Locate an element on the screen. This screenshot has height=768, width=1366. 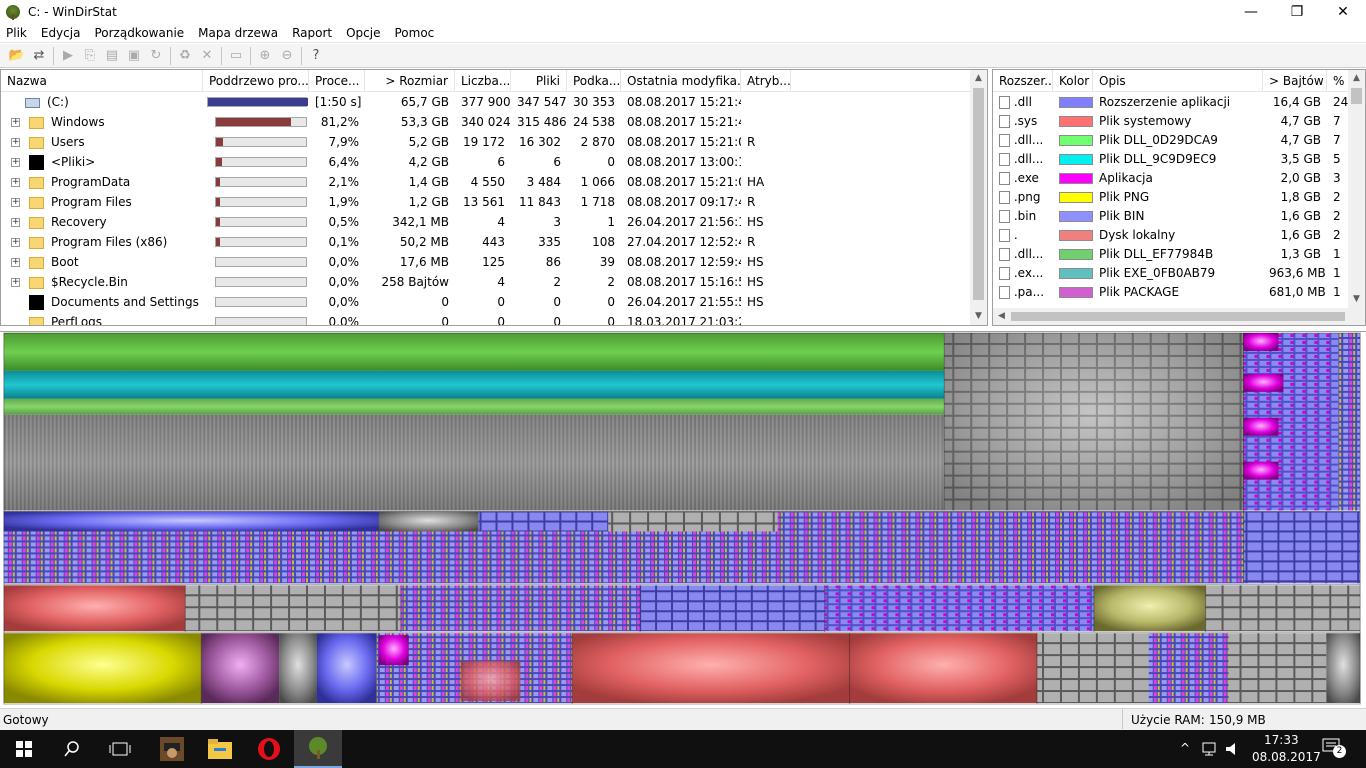
extension-row: .bin Plik BIN 1,6 GB 2 is located at coordinates (1179, 215).